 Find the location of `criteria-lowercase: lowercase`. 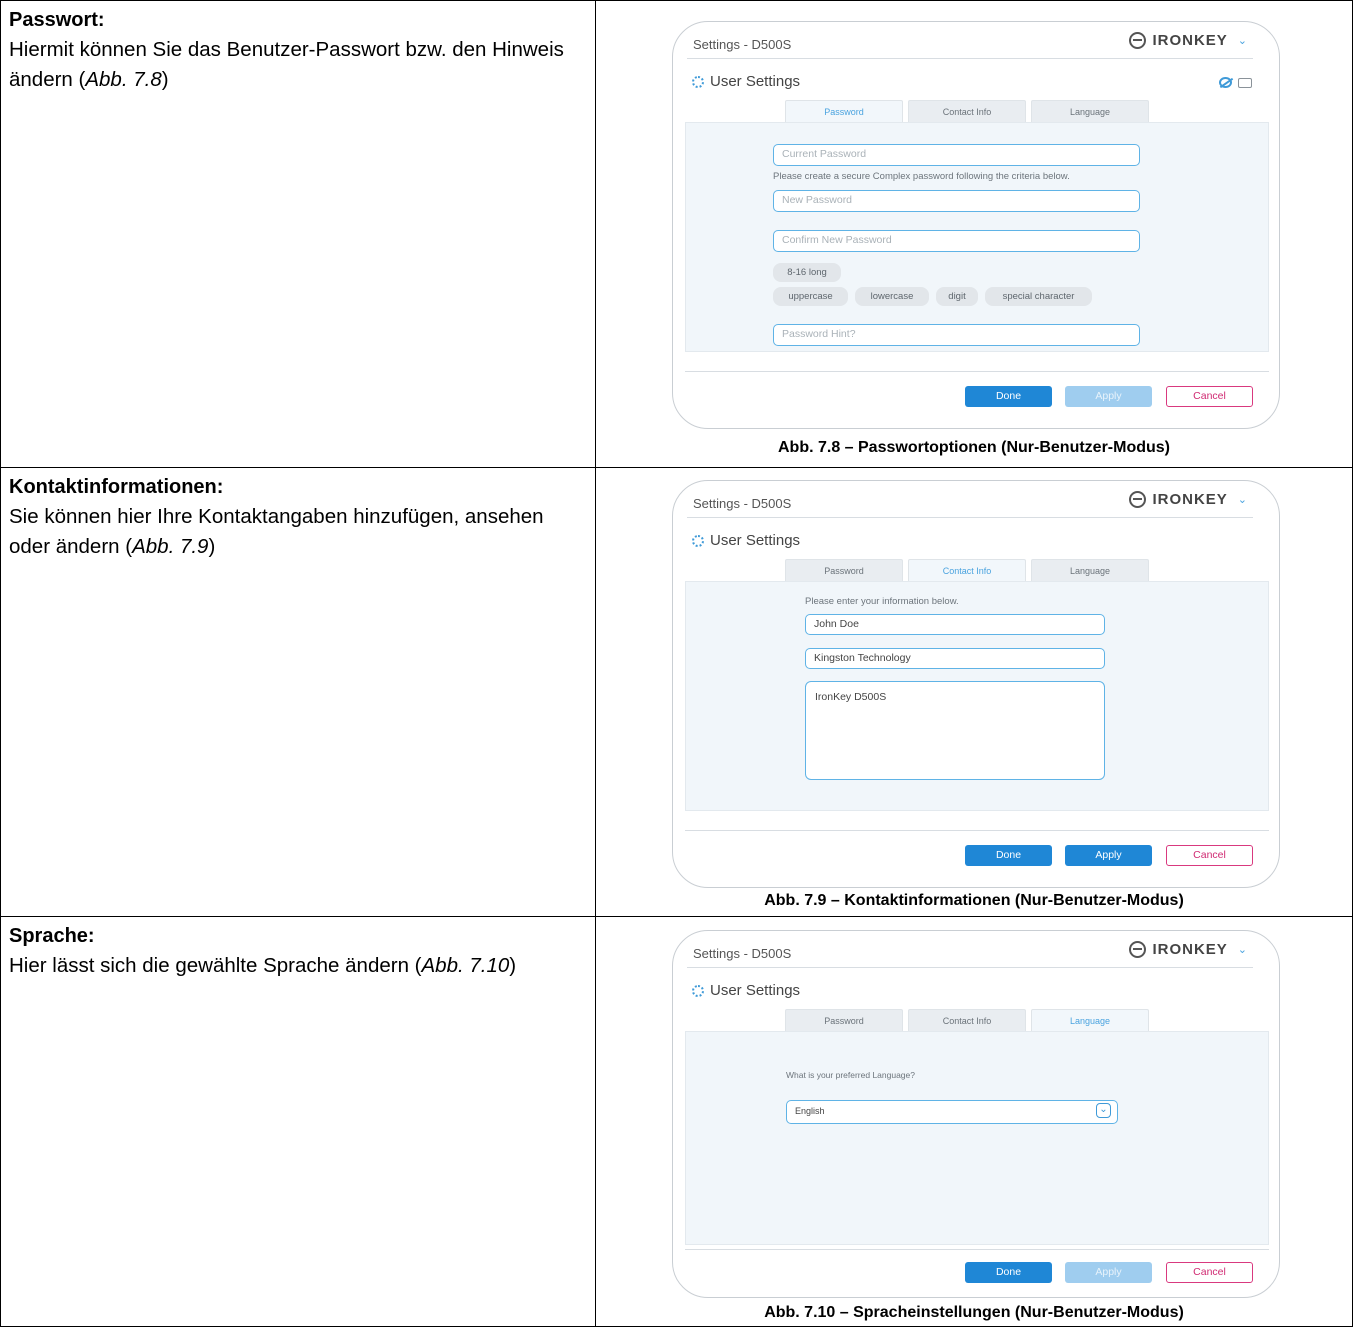

criteria-lowercase: lowercase is located at coordinates (892, 296).